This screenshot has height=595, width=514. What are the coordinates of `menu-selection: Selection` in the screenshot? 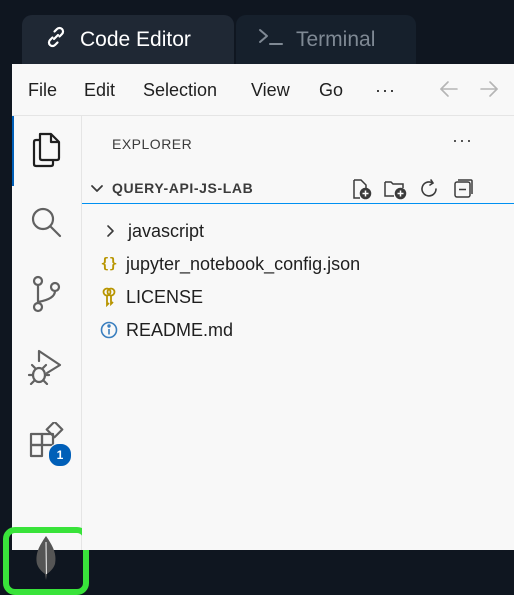 It's located at (180, 90).